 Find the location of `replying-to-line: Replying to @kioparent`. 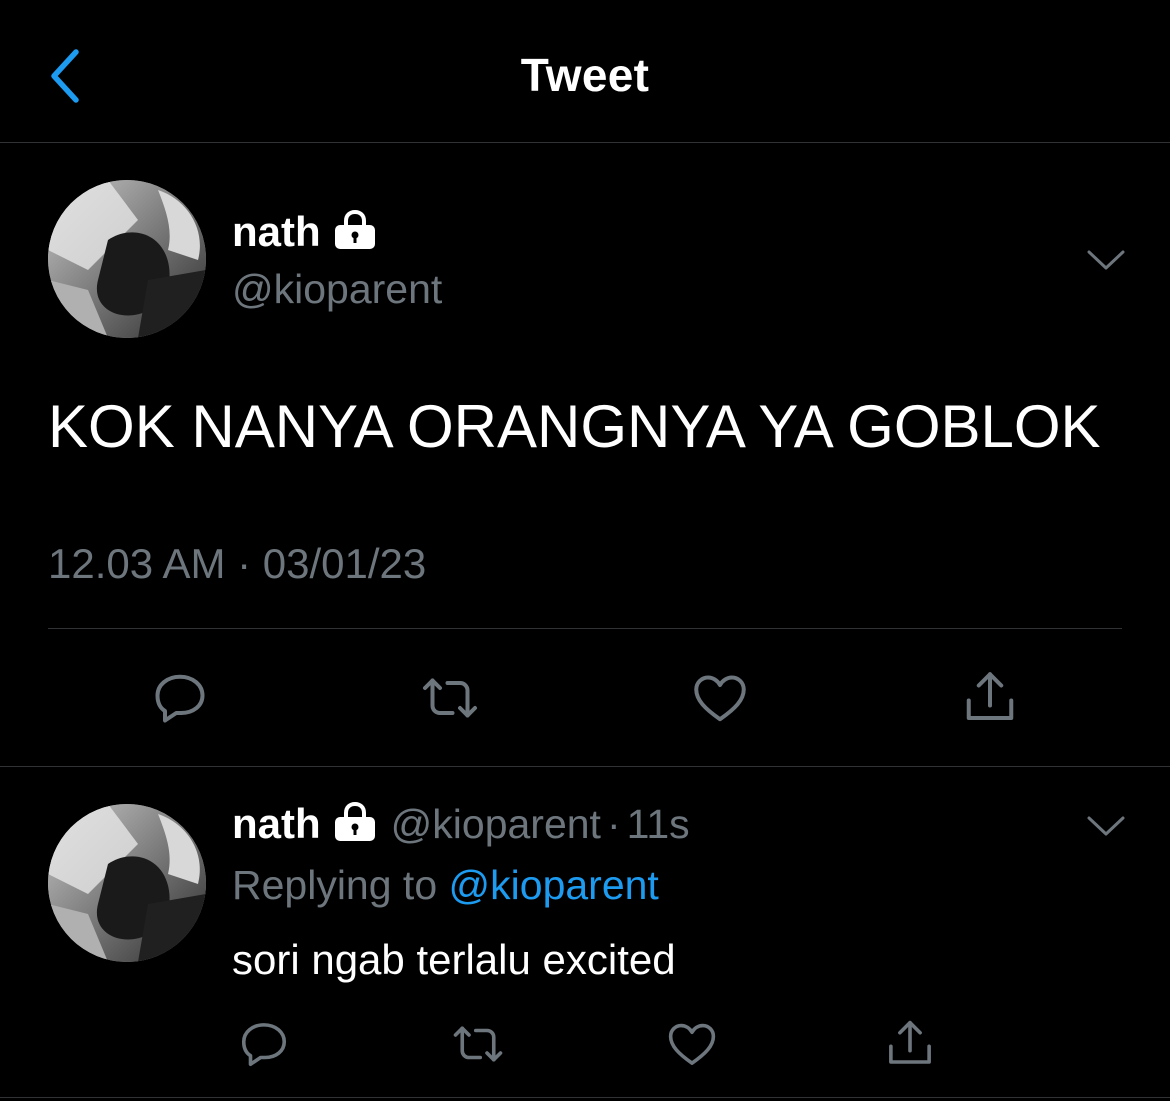

replying-to-line: Replying to @kioparent is located at coordinates (445, 885).